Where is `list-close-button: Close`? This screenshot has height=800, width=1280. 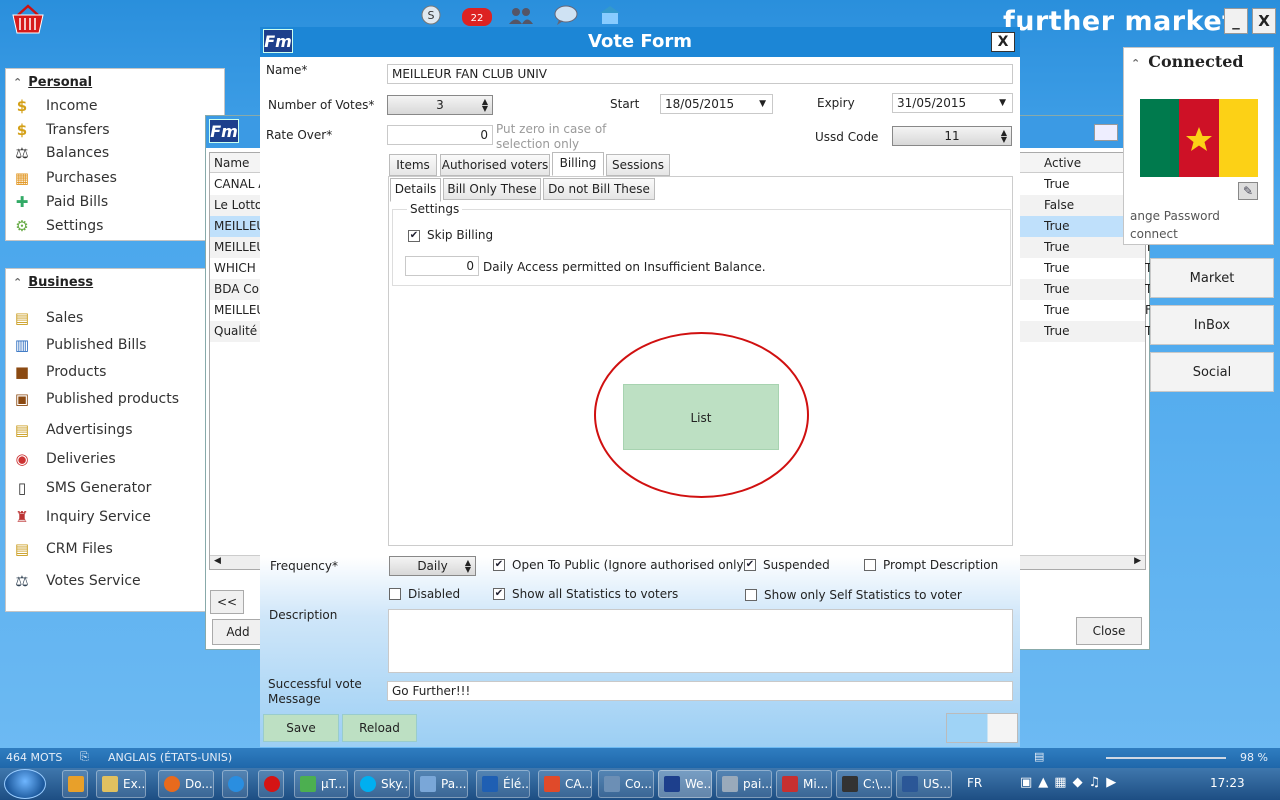 list-close-button: Close is located at coordinates (1109, 631).